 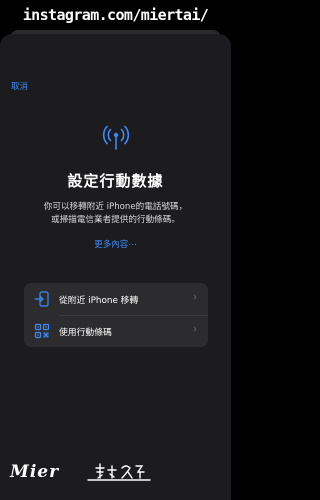 What do you see at coordinates (19, 86) in the screenshot?
I see `cancel-button: 取消` at bounding box center [19, 86].